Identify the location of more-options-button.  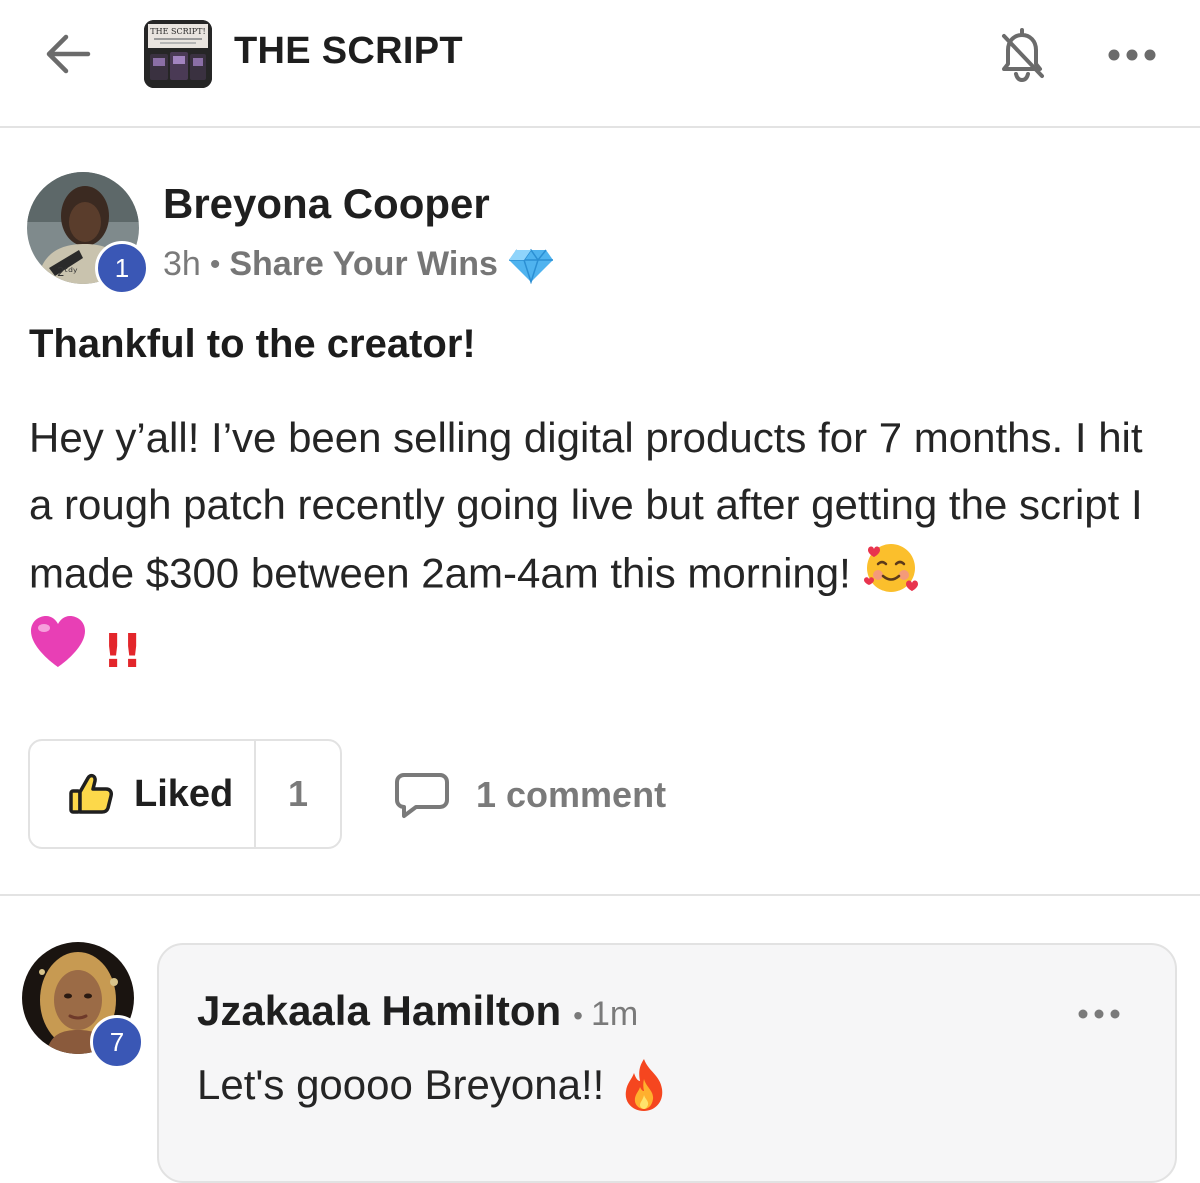
(1132, 55).